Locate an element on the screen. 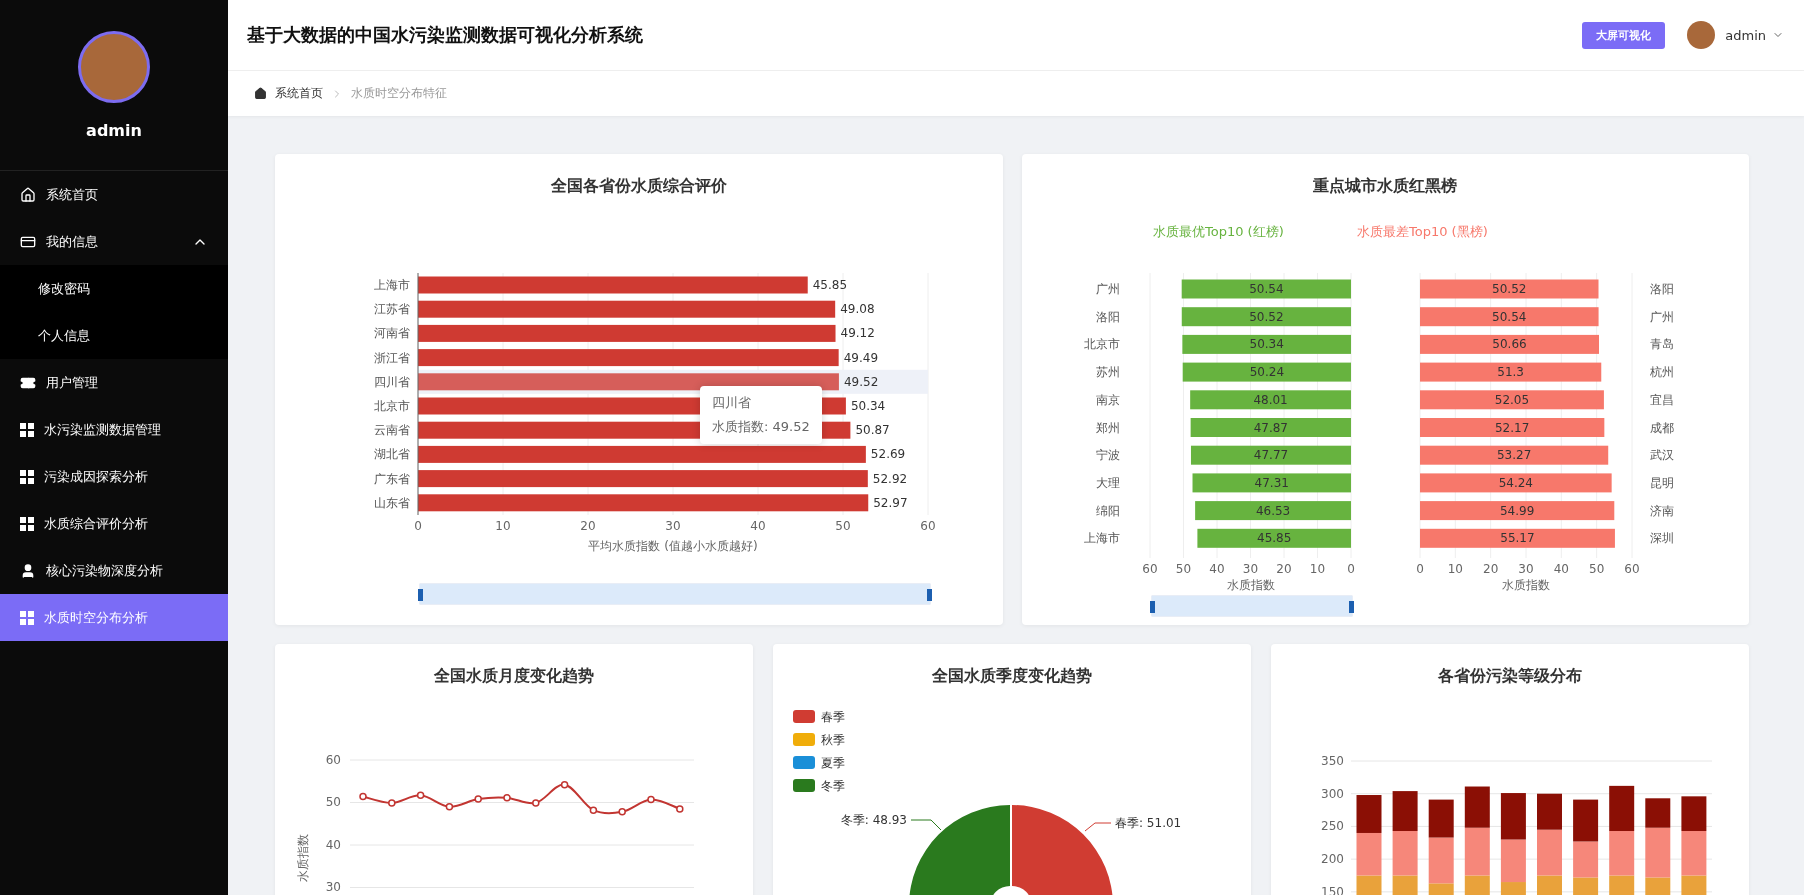 The width and height of the screenshot is (1804, 895). home-icon is located at coordinates (260, 93).